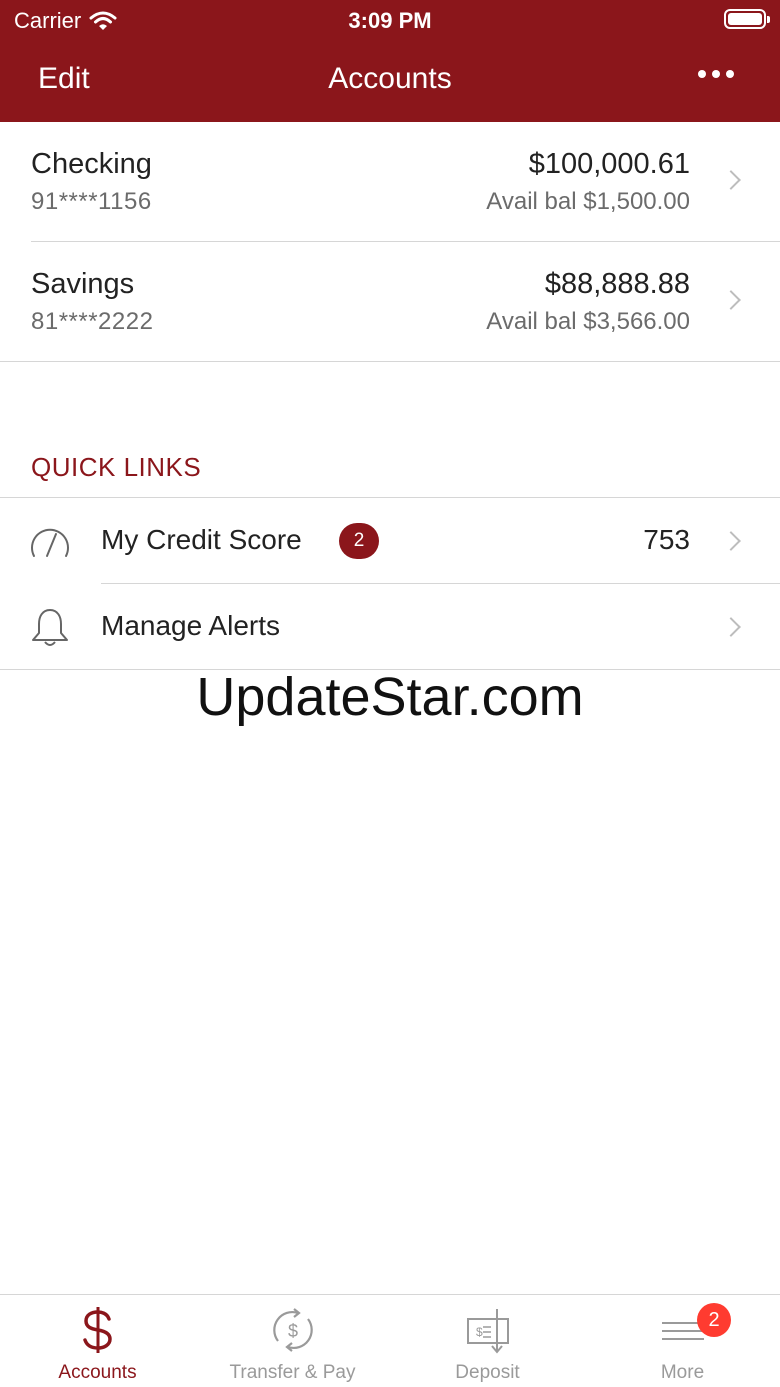 The width and height of the screenshot is (780, 1387). What do you see at coordinates (97, 1372) in the screenshot?
I see `tab-label: Accounts` at bounding box center [97, 1372].